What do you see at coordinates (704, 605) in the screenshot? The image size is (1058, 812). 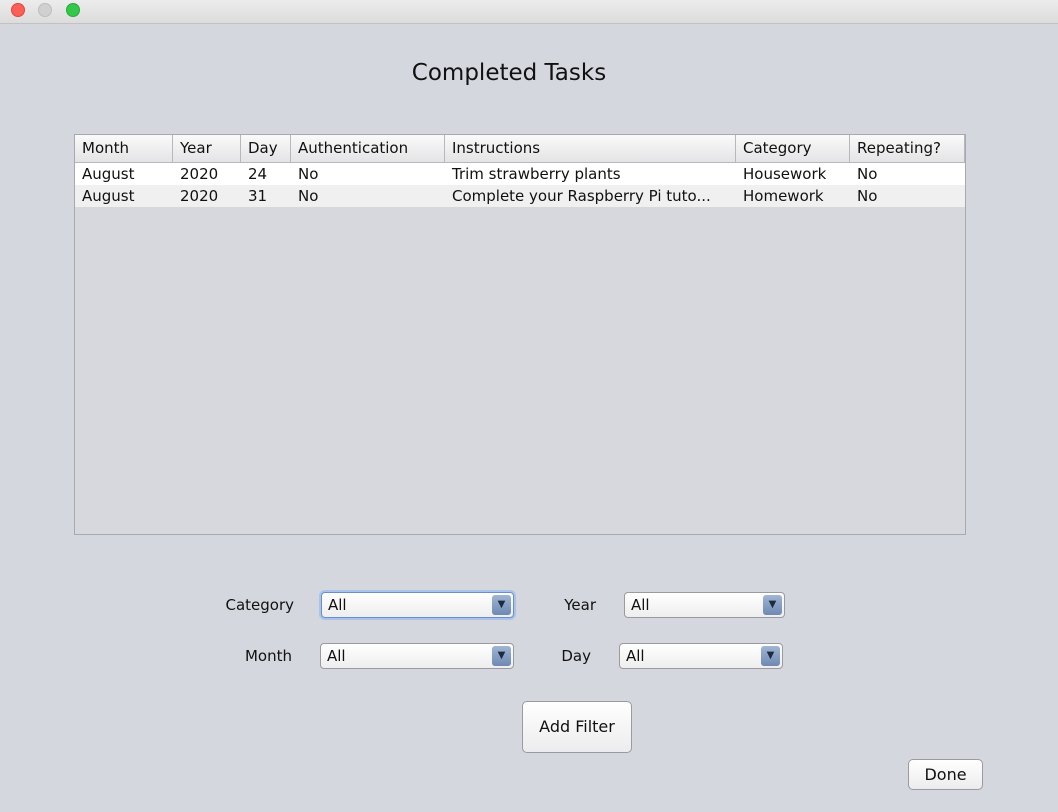 I see `year-filter-select: All ▼` at bounding box center [704, 605].